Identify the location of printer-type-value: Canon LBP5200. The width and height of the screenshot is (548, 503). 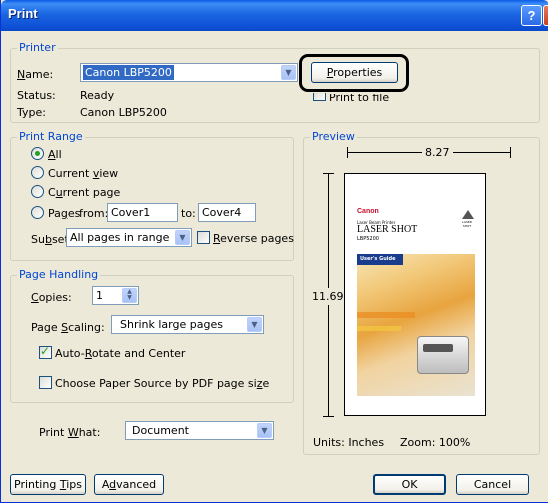
(123, 112).